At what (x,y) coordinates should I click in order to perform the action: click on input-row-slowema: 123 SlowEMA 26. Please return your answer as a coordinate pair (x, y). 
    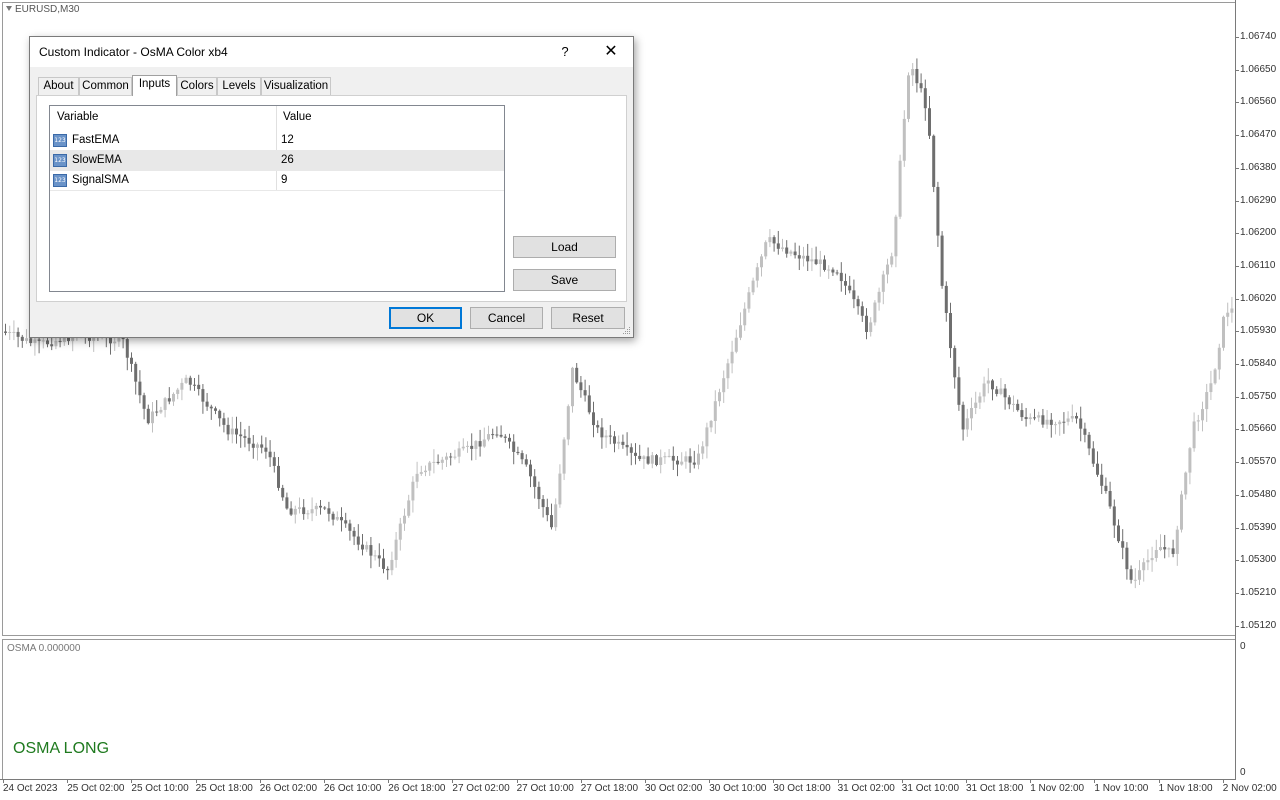
    Looking at the image, I should click on (277, 161).